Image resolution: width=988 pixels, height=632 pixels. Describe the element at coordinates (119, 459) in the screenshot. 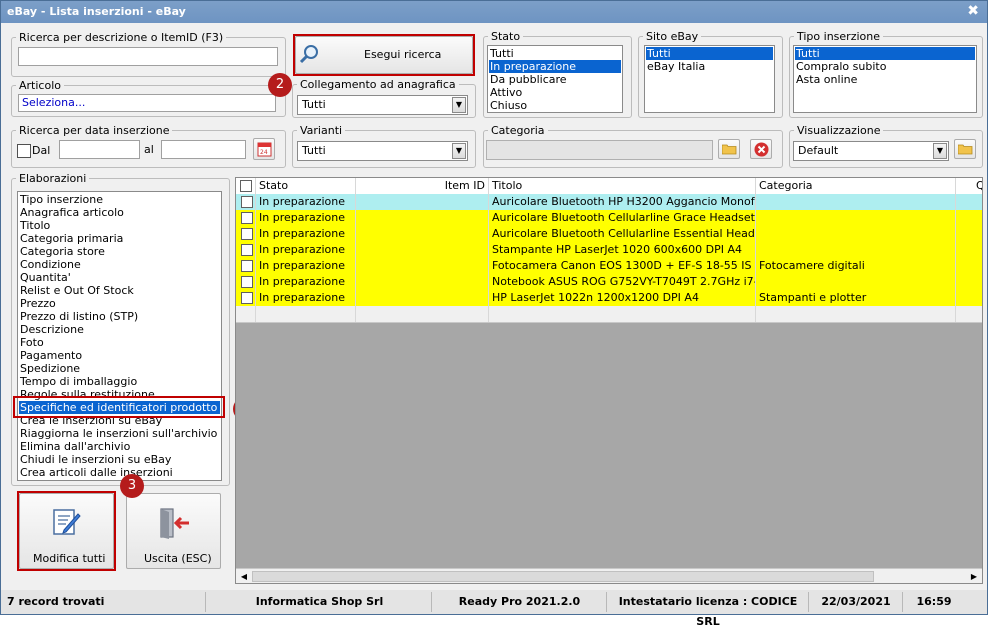

I see `elaborazioni-item: Chiudi le inserzioni su eBay` at that location.